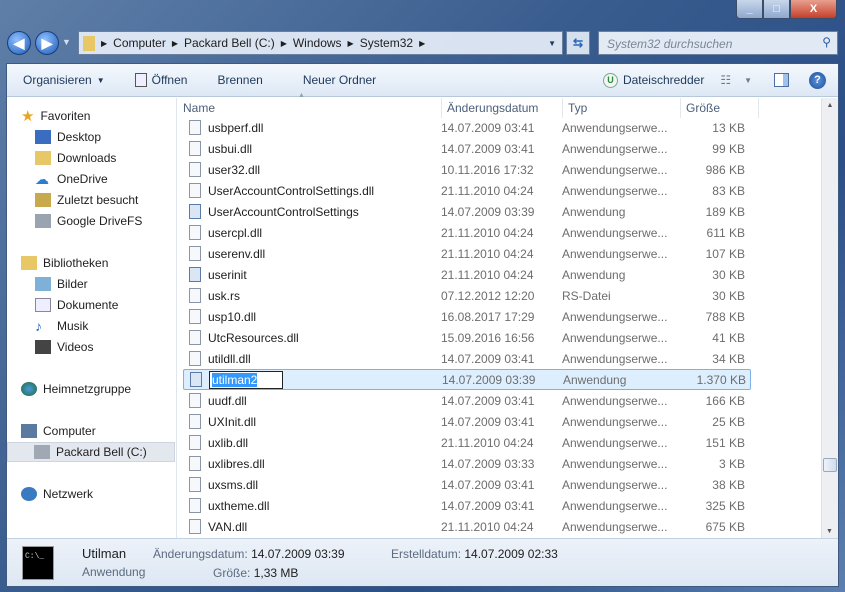 Image resolution: width=845 pixels, height=592 pixels. I want to click on folder-icon, so click(89, 43).